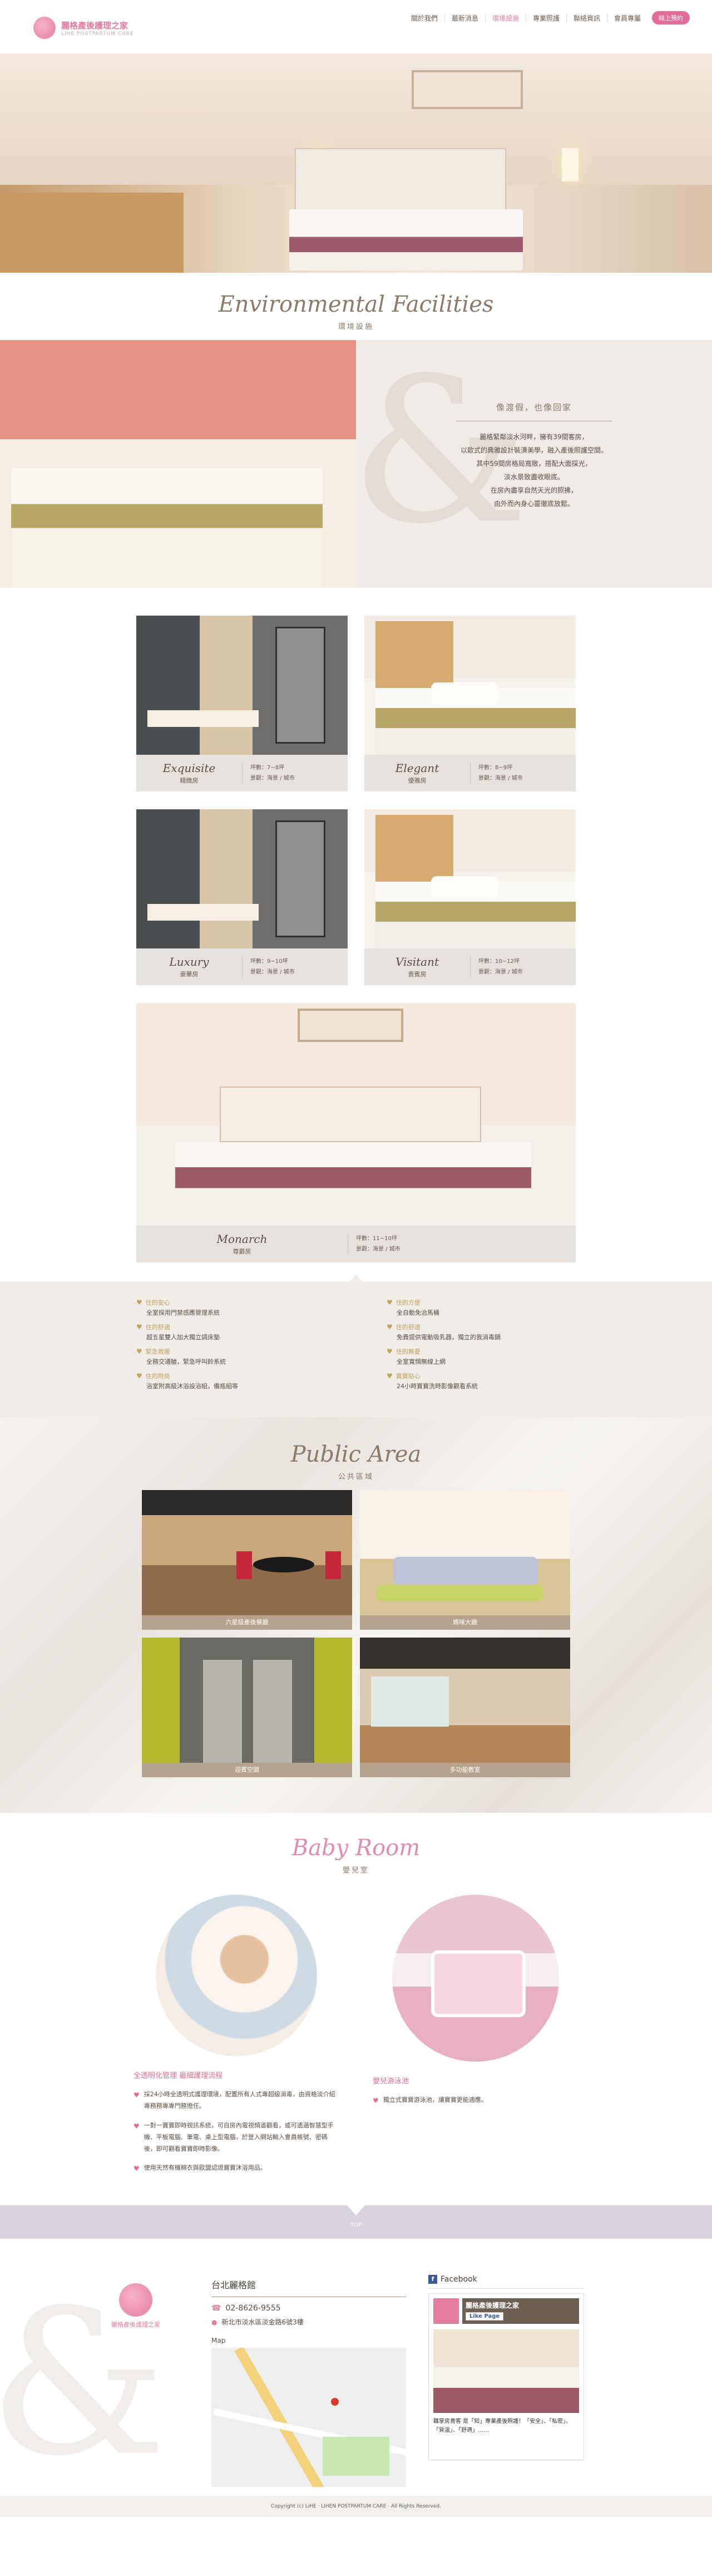 This screenshot has height=2576, width=712. Describe the element at coordinates (214, 2322) in the screenshot. I see `location-icon: ●` at that location.